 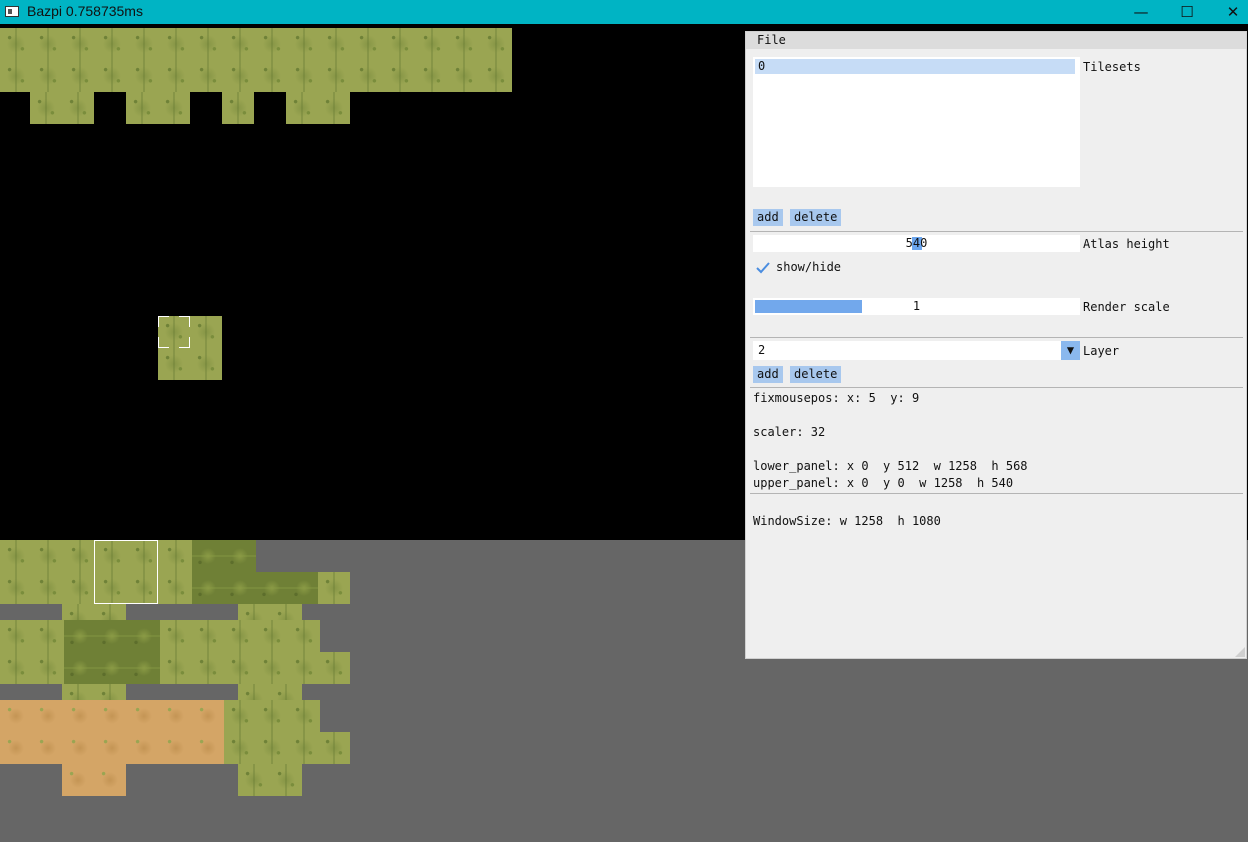 I want to click on add-layer-button: add, so click(x=768, y=374).